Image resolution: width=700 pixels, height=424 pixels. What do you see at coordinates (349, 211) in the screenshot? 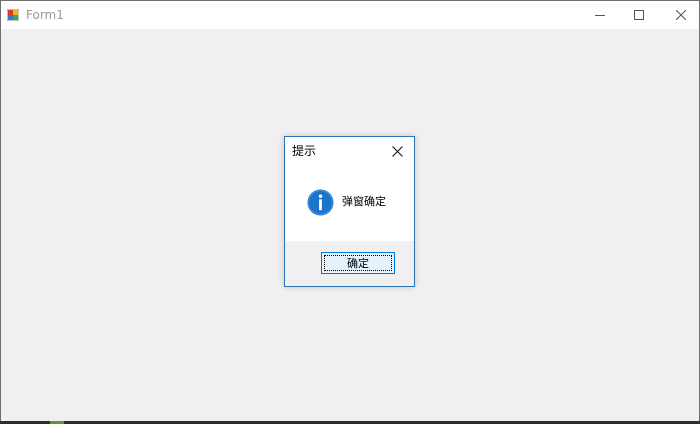
I see `message-box: 提示 弹窗确定 确定` at bounding box center [349, 211].